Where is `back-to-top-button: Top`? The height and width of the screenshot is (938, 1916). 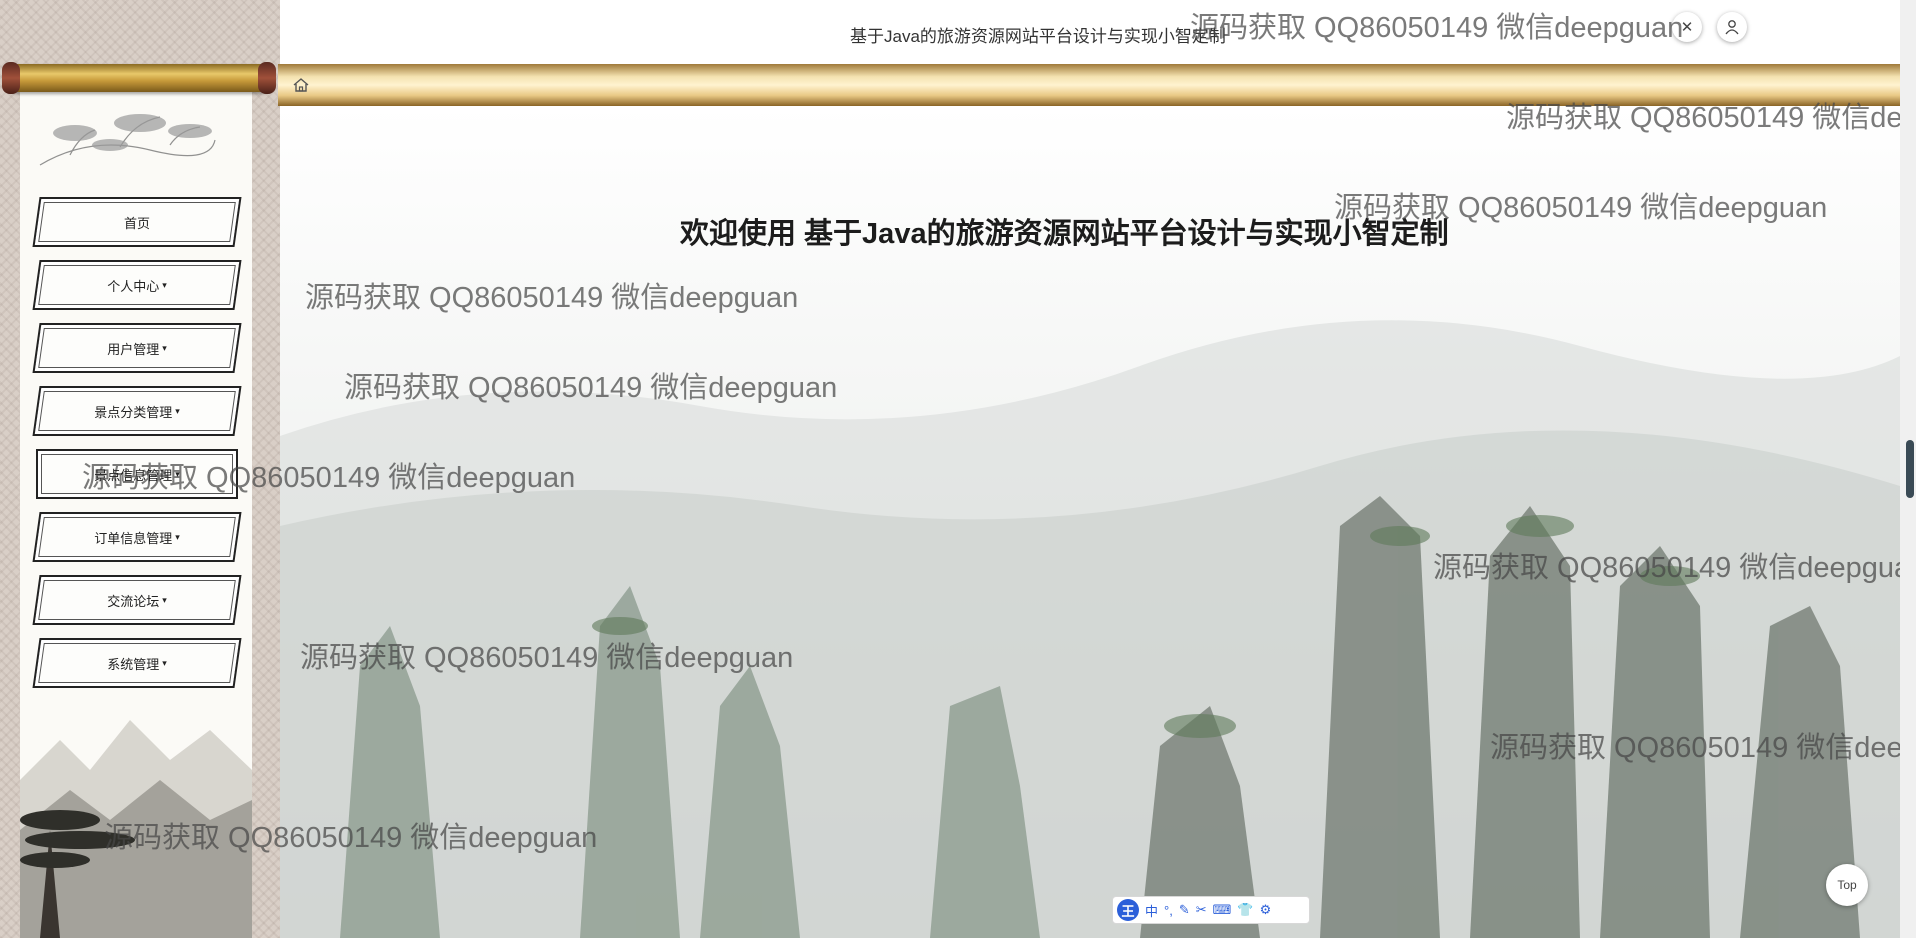 back-to-top-button: Top is located at coordinates (1847, 885).